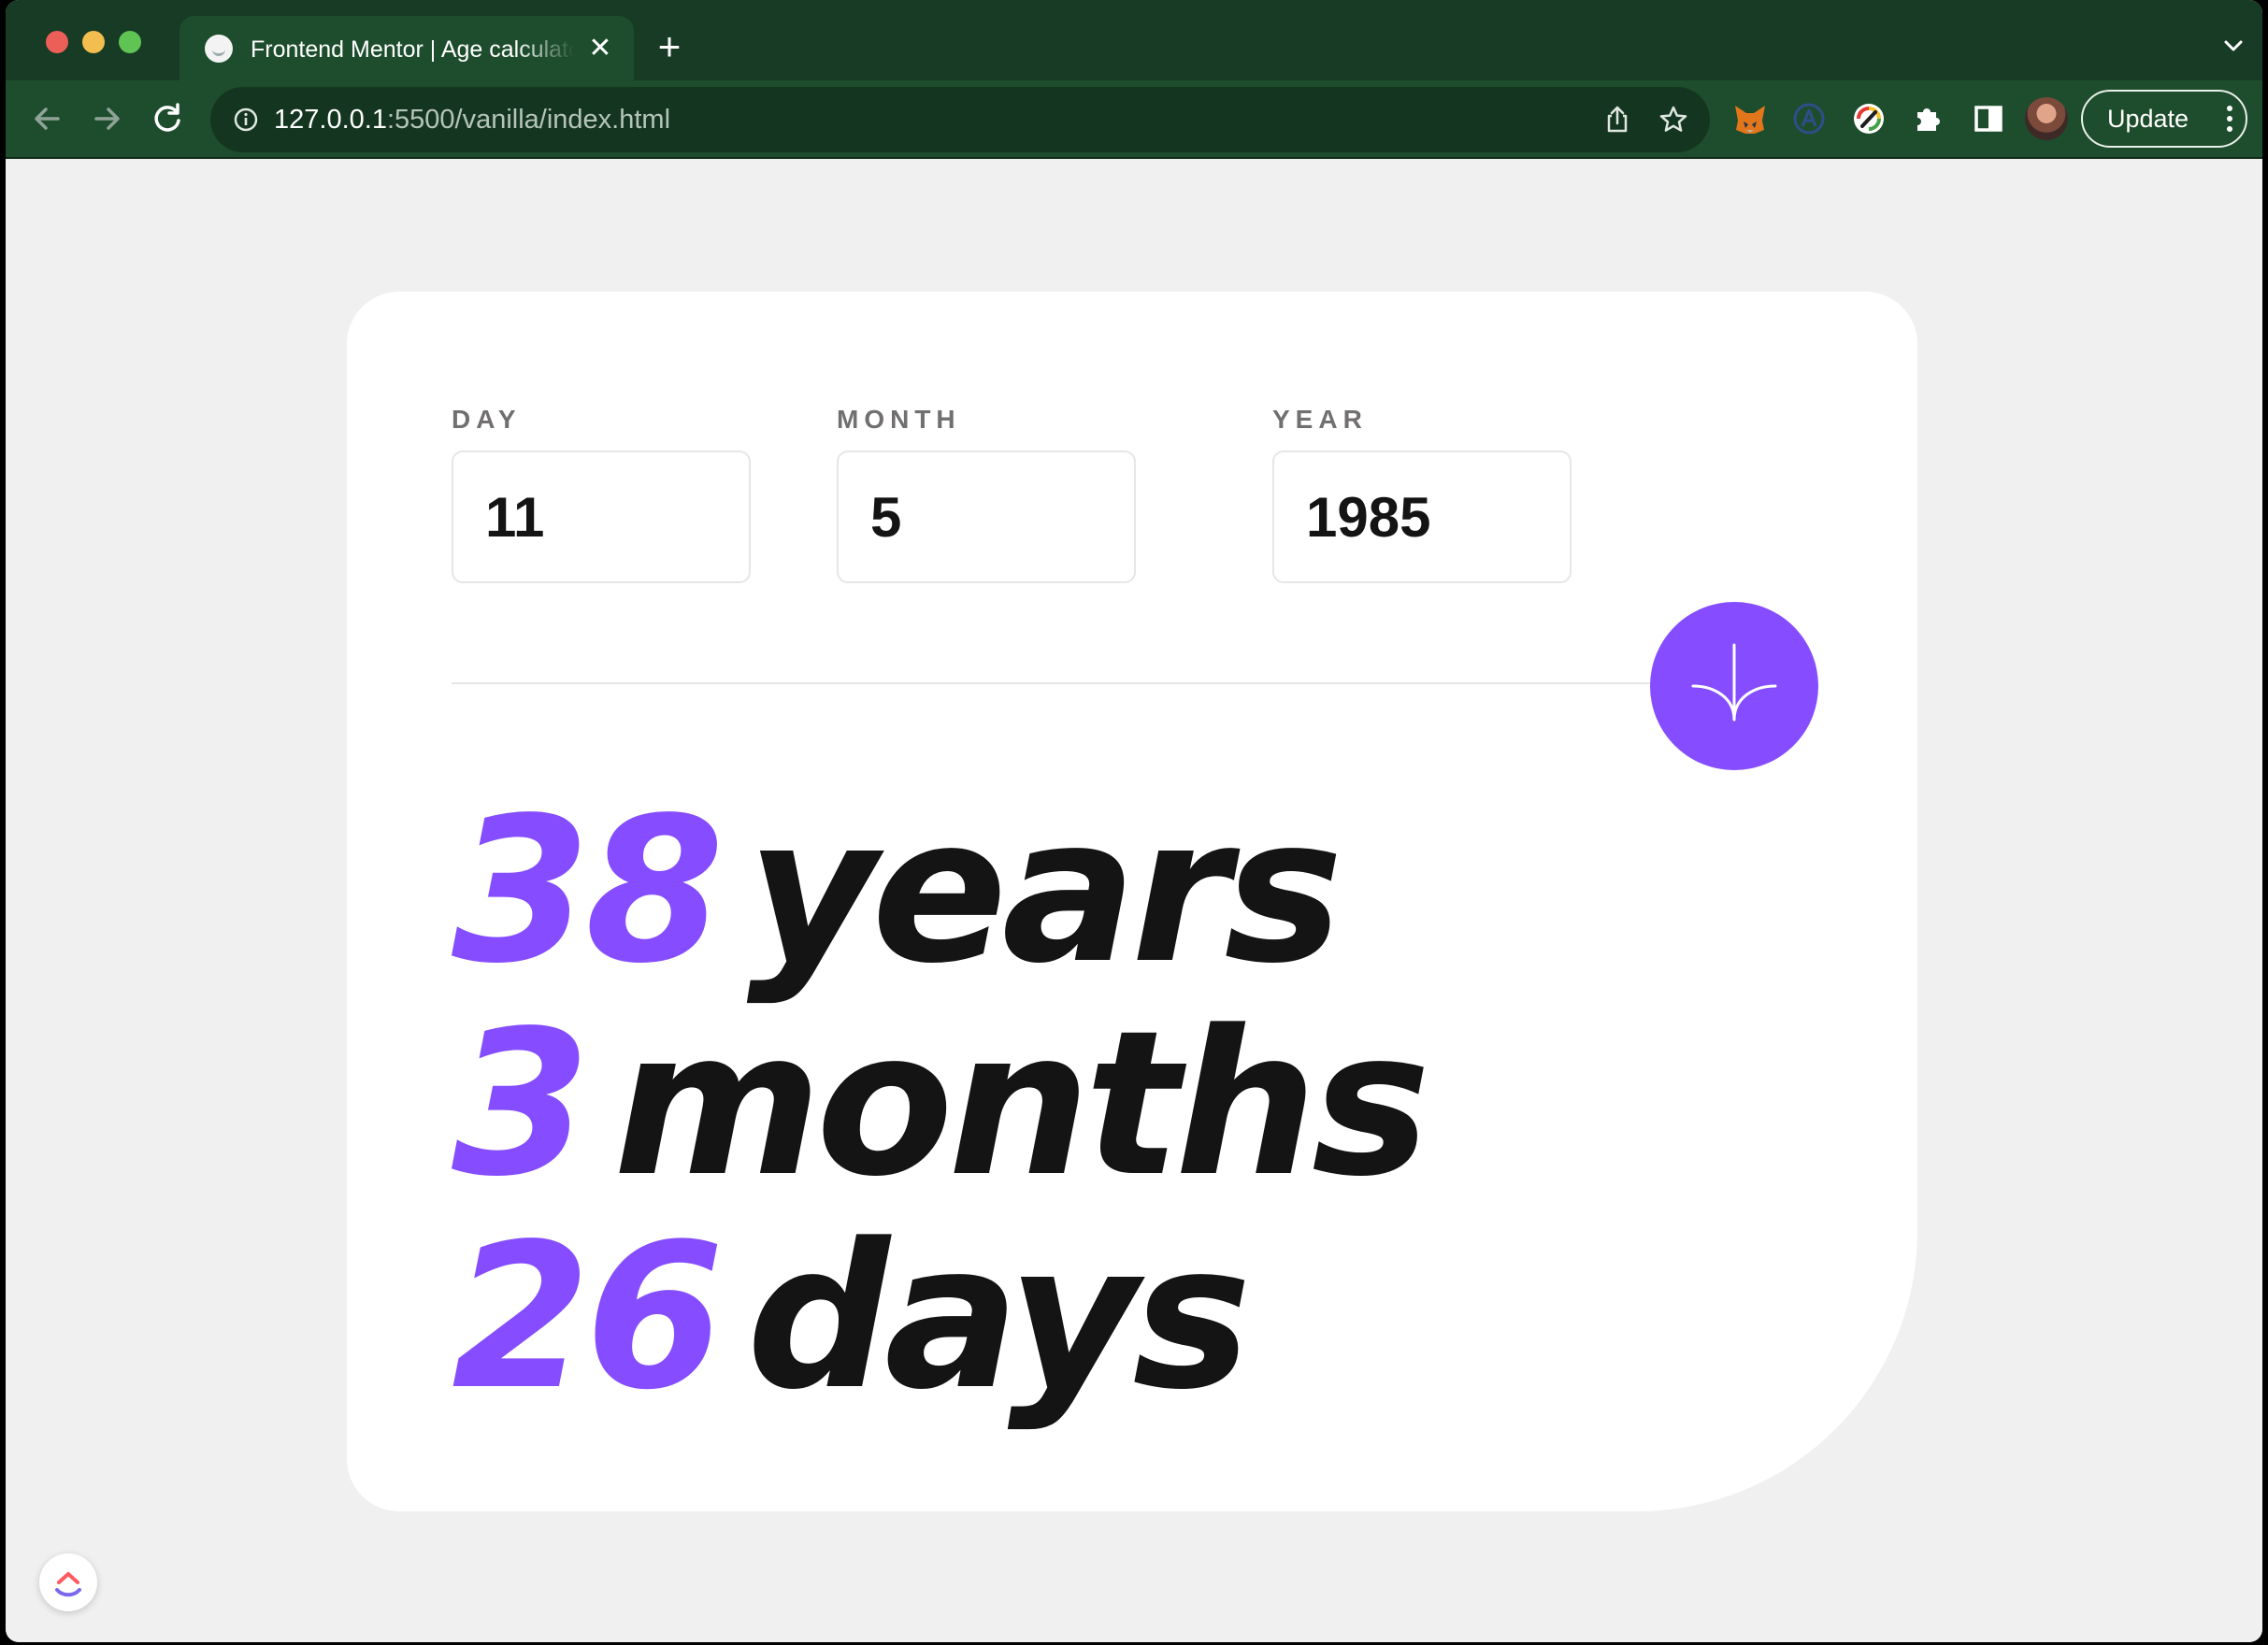 This screenshot has width=2268, height=1645. I want to click on days-unit: days, so click(999, 1317).